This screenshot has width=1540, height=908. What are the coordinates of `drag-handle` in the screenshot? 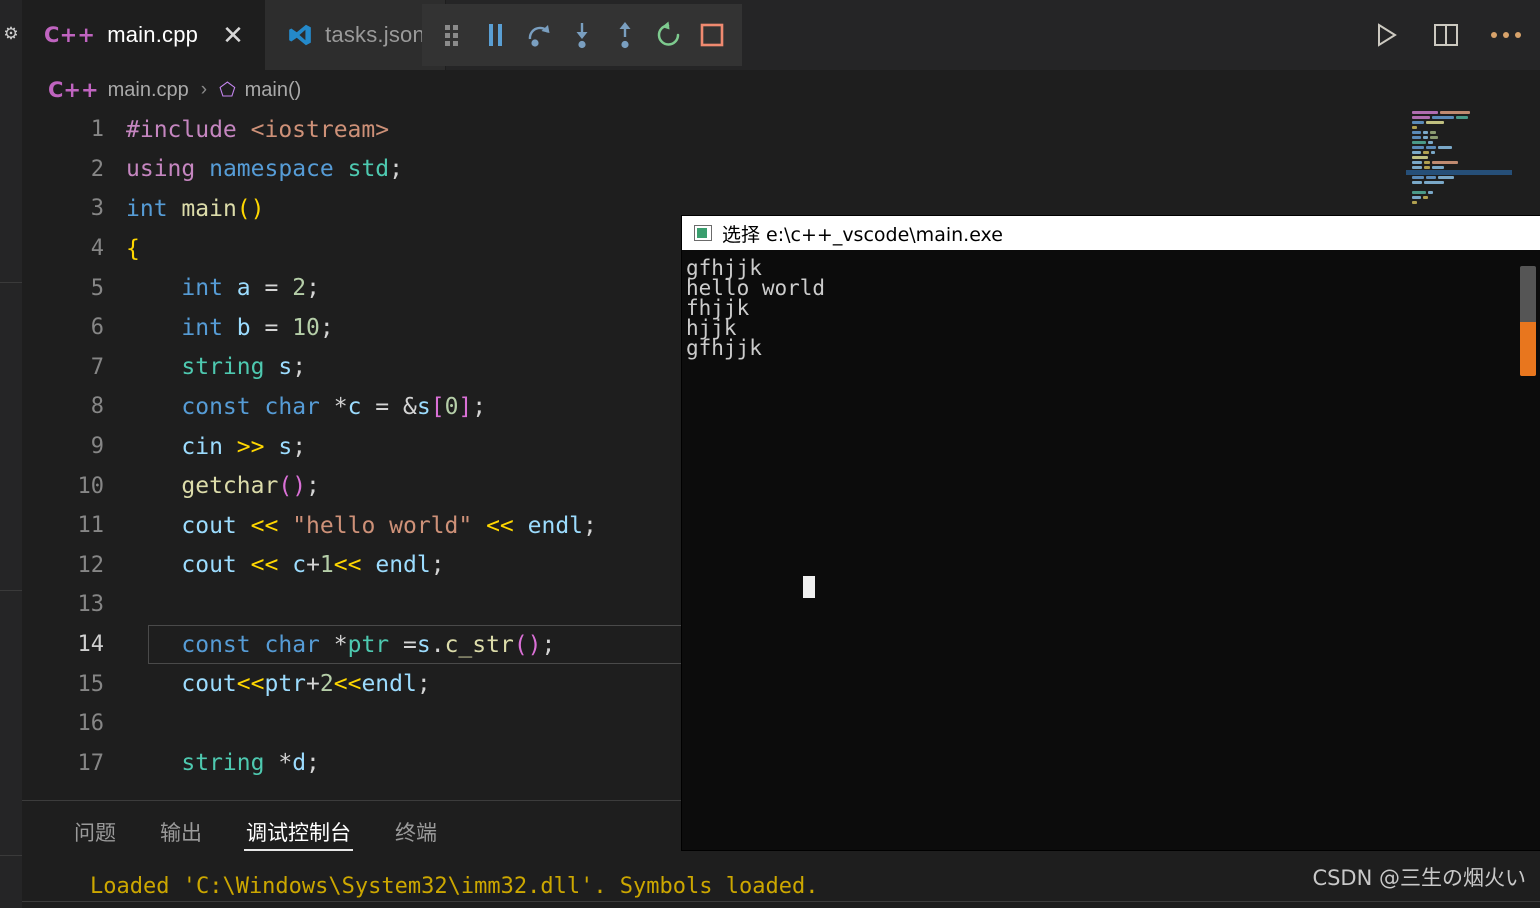 It's located at (451, 35).